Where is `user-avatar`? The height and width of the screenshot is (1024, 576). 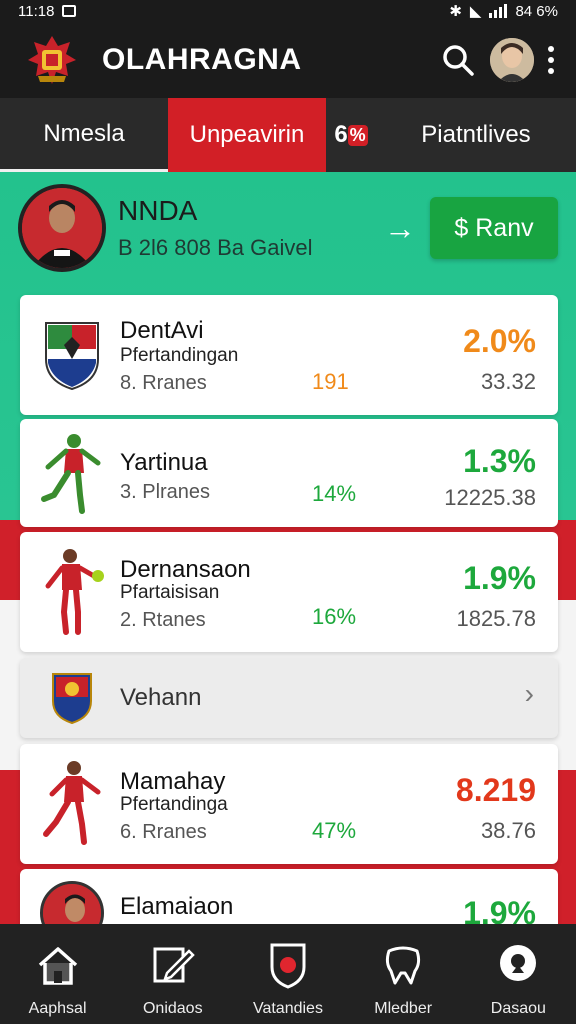 user-avatar is located at coordinates (512, 60).